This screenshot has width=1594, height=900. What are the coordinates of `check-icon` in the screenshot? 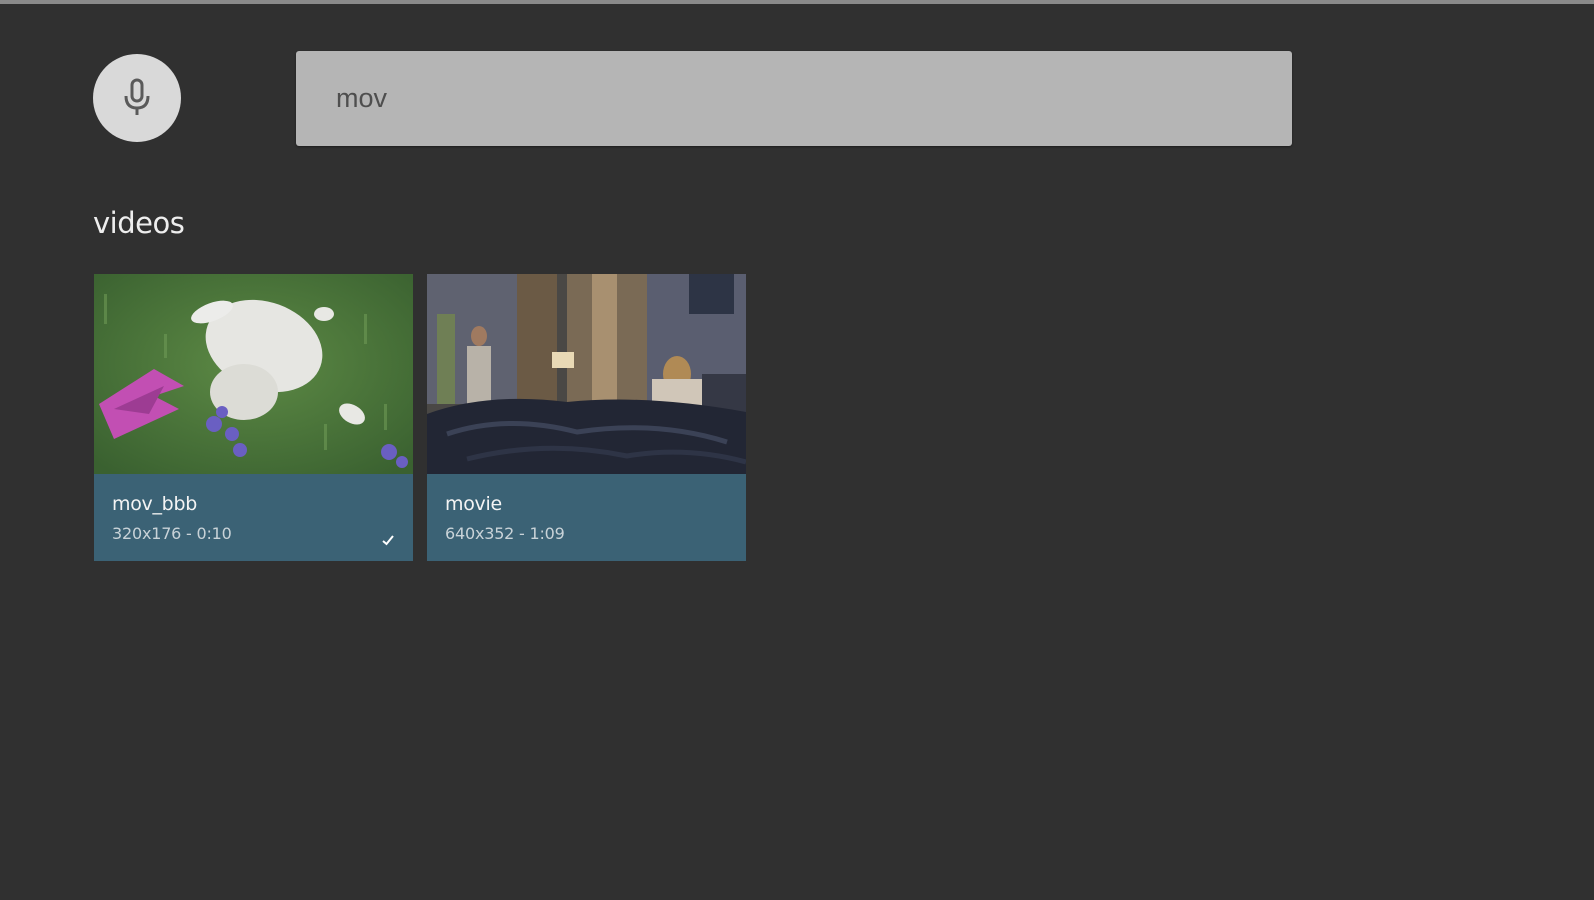 It's located at (388, 540).